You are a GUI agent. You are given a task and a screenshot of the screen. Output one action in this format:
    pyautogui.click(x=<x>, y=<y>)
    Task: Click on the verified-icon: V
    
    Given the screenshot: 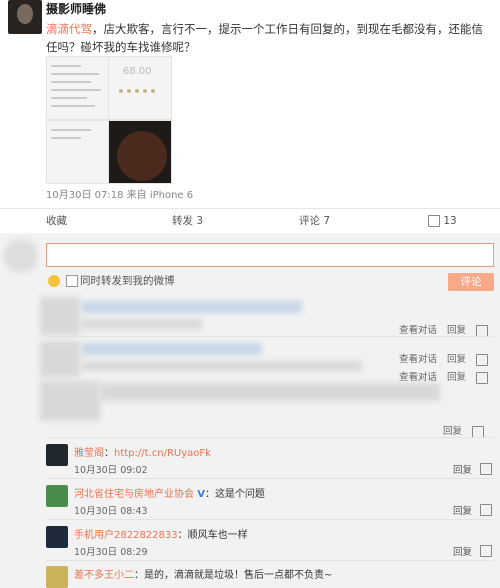 What is the action you would take?
    pyautogui.click(x=201, y=494)
    